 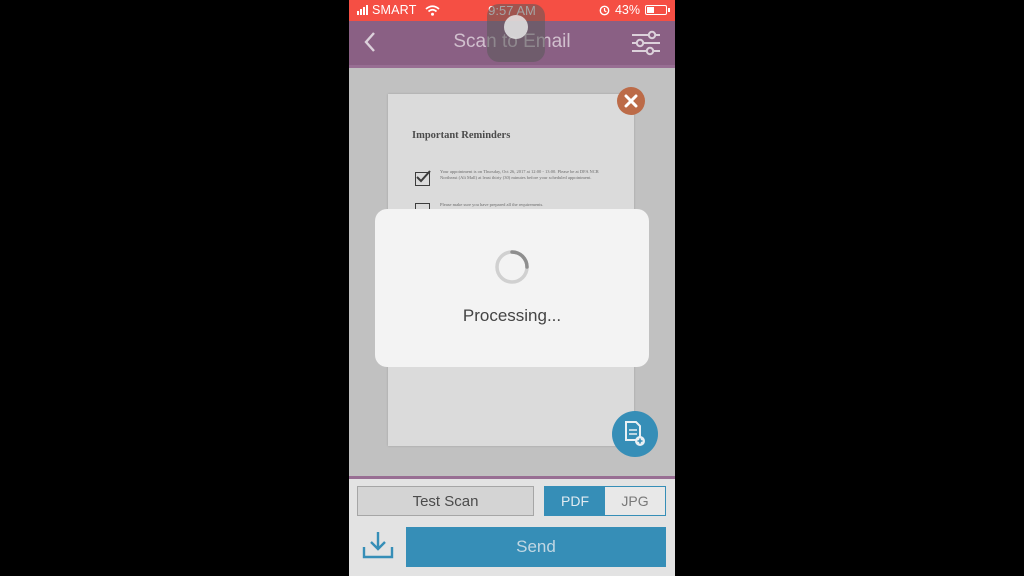 What do you see at coordinates (516, 33) in the screenshot?
I see `assistive-touch-button` at bounding box center [516, 33].